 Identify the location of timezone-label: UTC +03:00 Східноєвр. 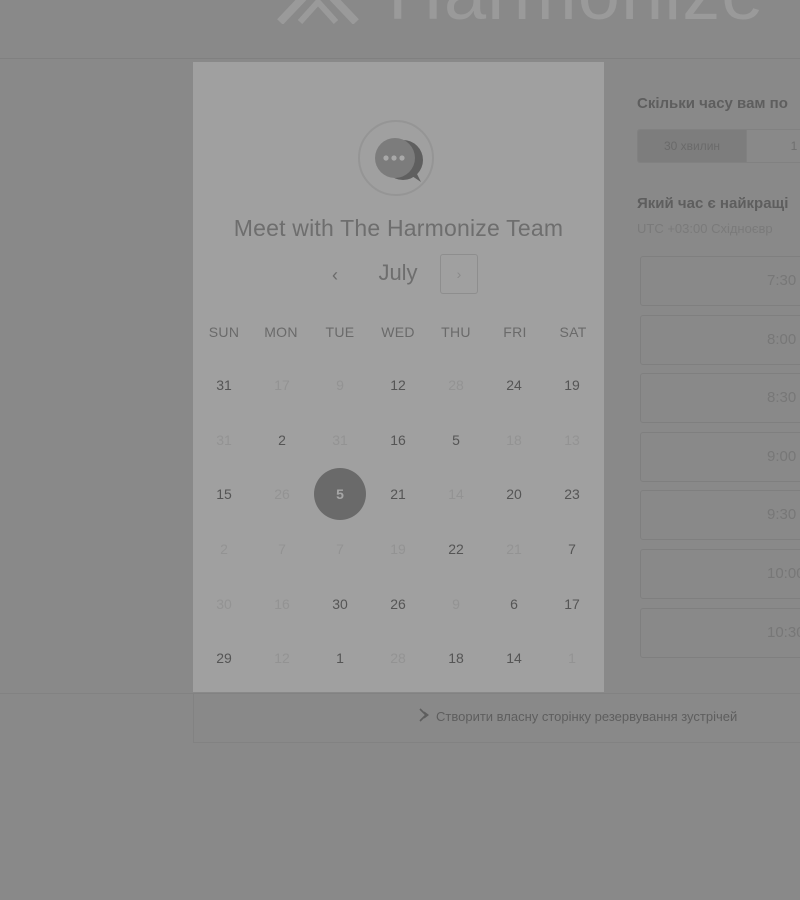
(705, 228).